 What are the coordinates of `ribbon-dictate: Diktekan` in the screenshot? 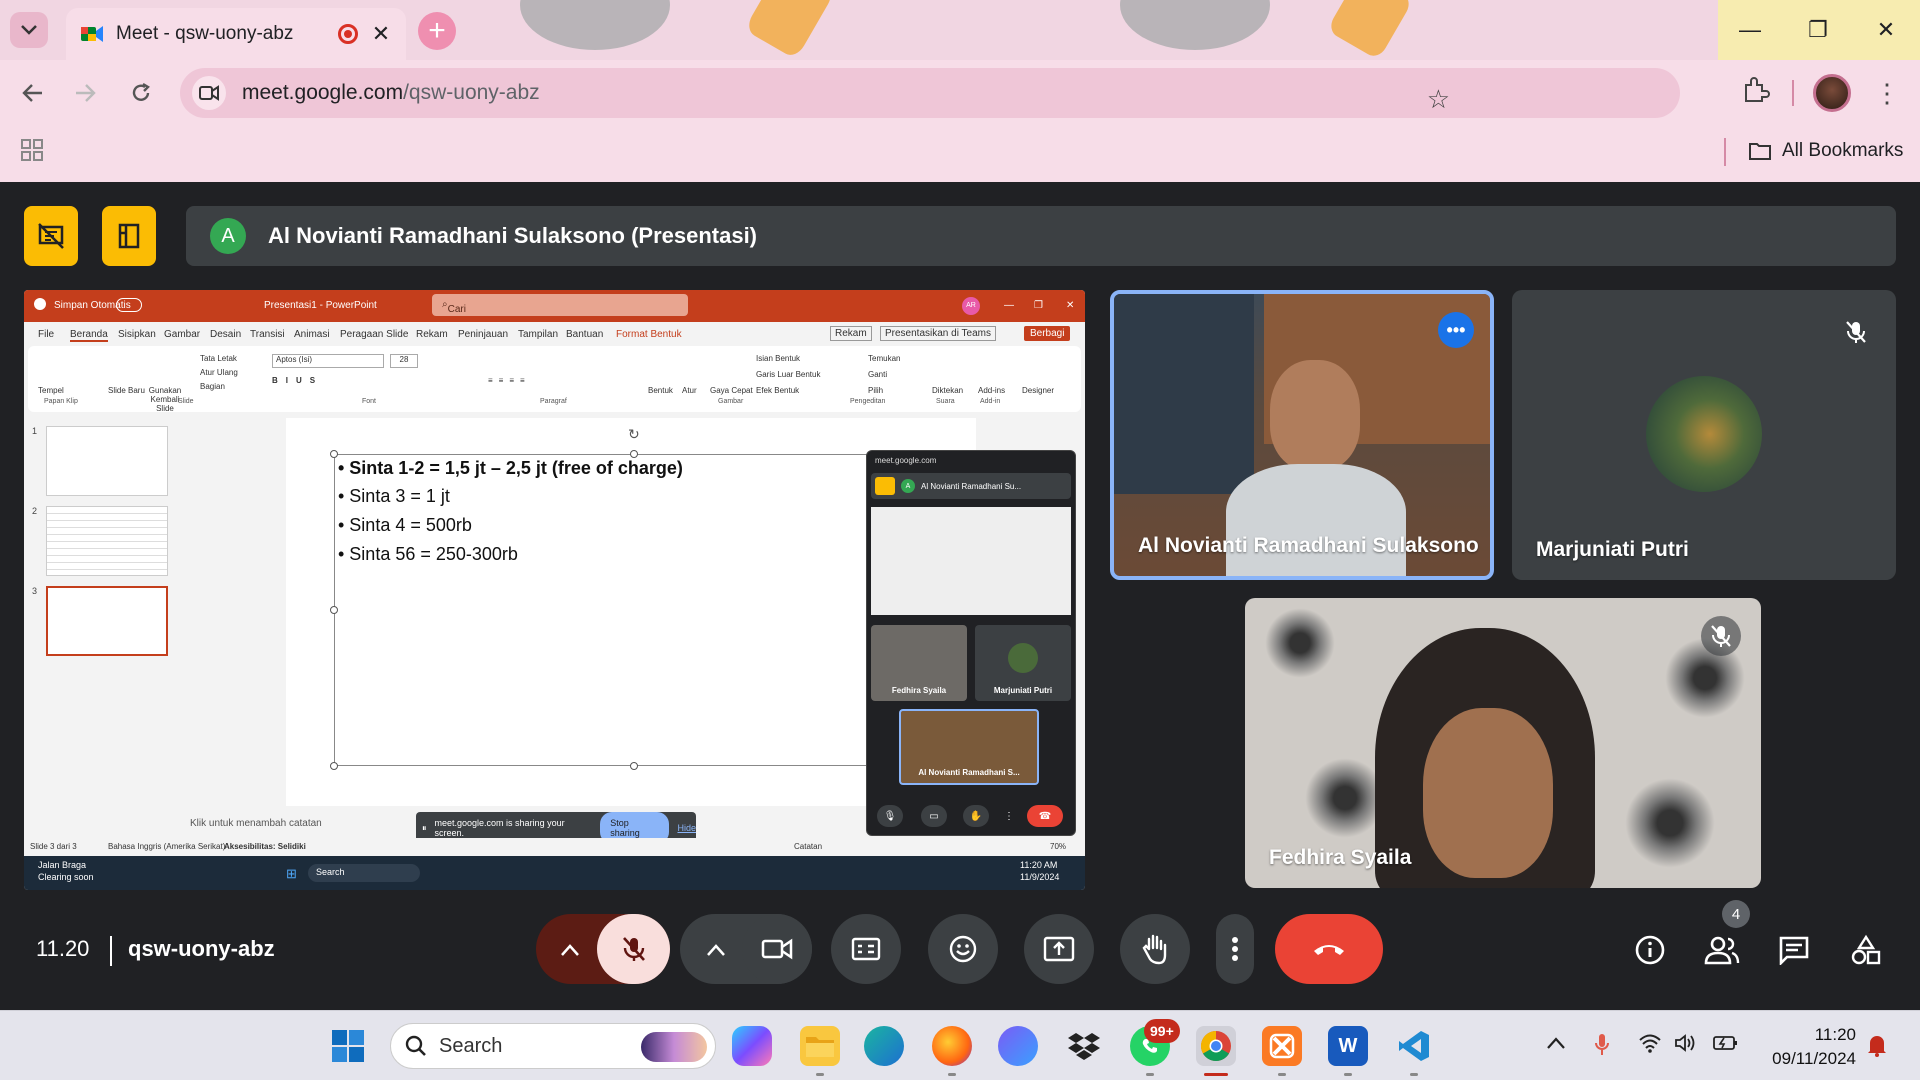 It's located at (947, 390).